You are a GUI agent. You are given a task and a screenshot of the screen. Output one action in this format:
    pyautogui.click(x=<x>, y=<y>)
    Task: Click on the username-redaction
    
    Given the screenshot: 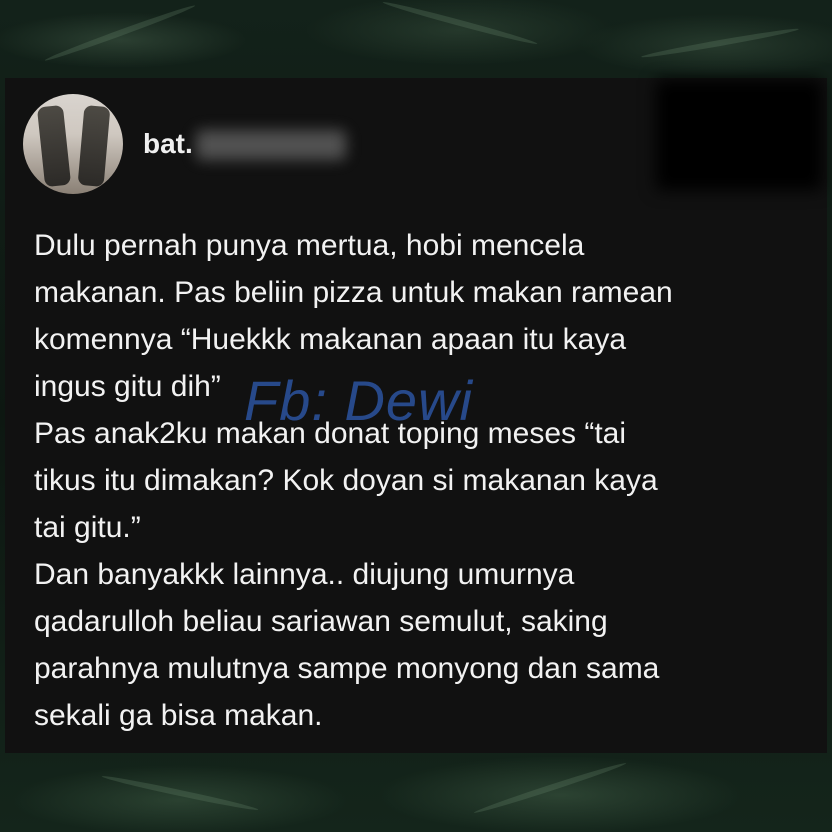 What is the action you would take?
    pyautogui.click(x=271, y=145)
    